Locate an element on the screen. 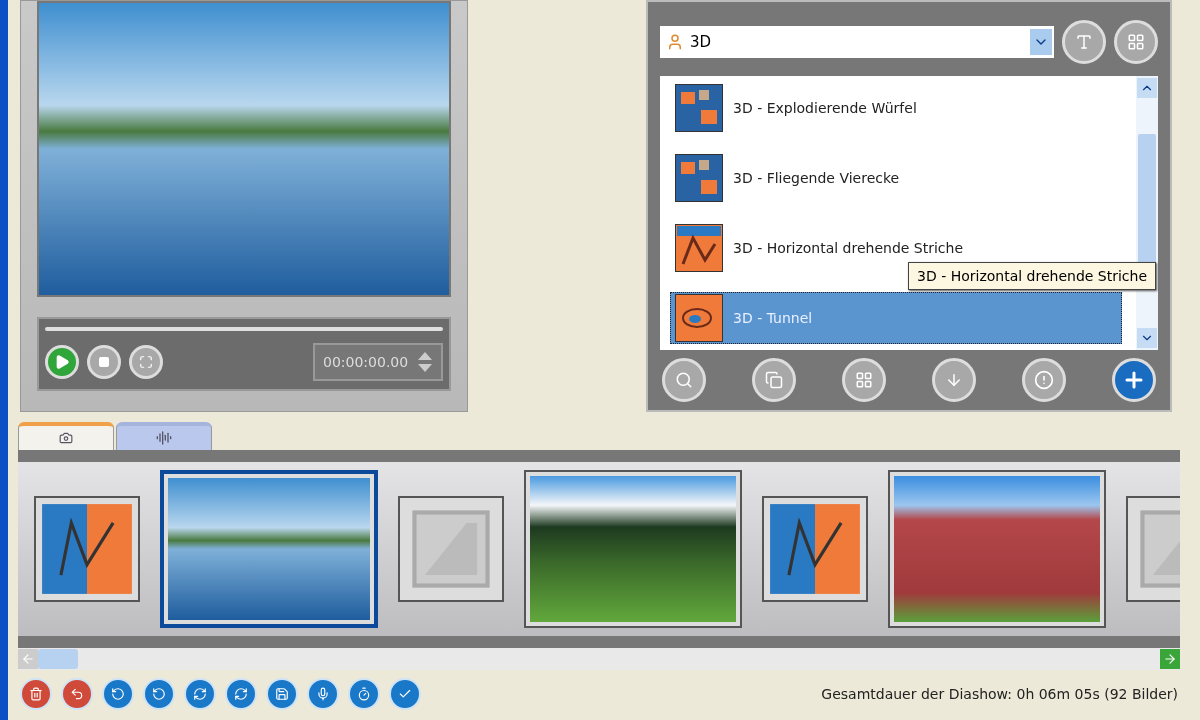 This screenshot has height=720, width=1200. time-value: 00:00:00.00 is located at coordinates (366, 362).